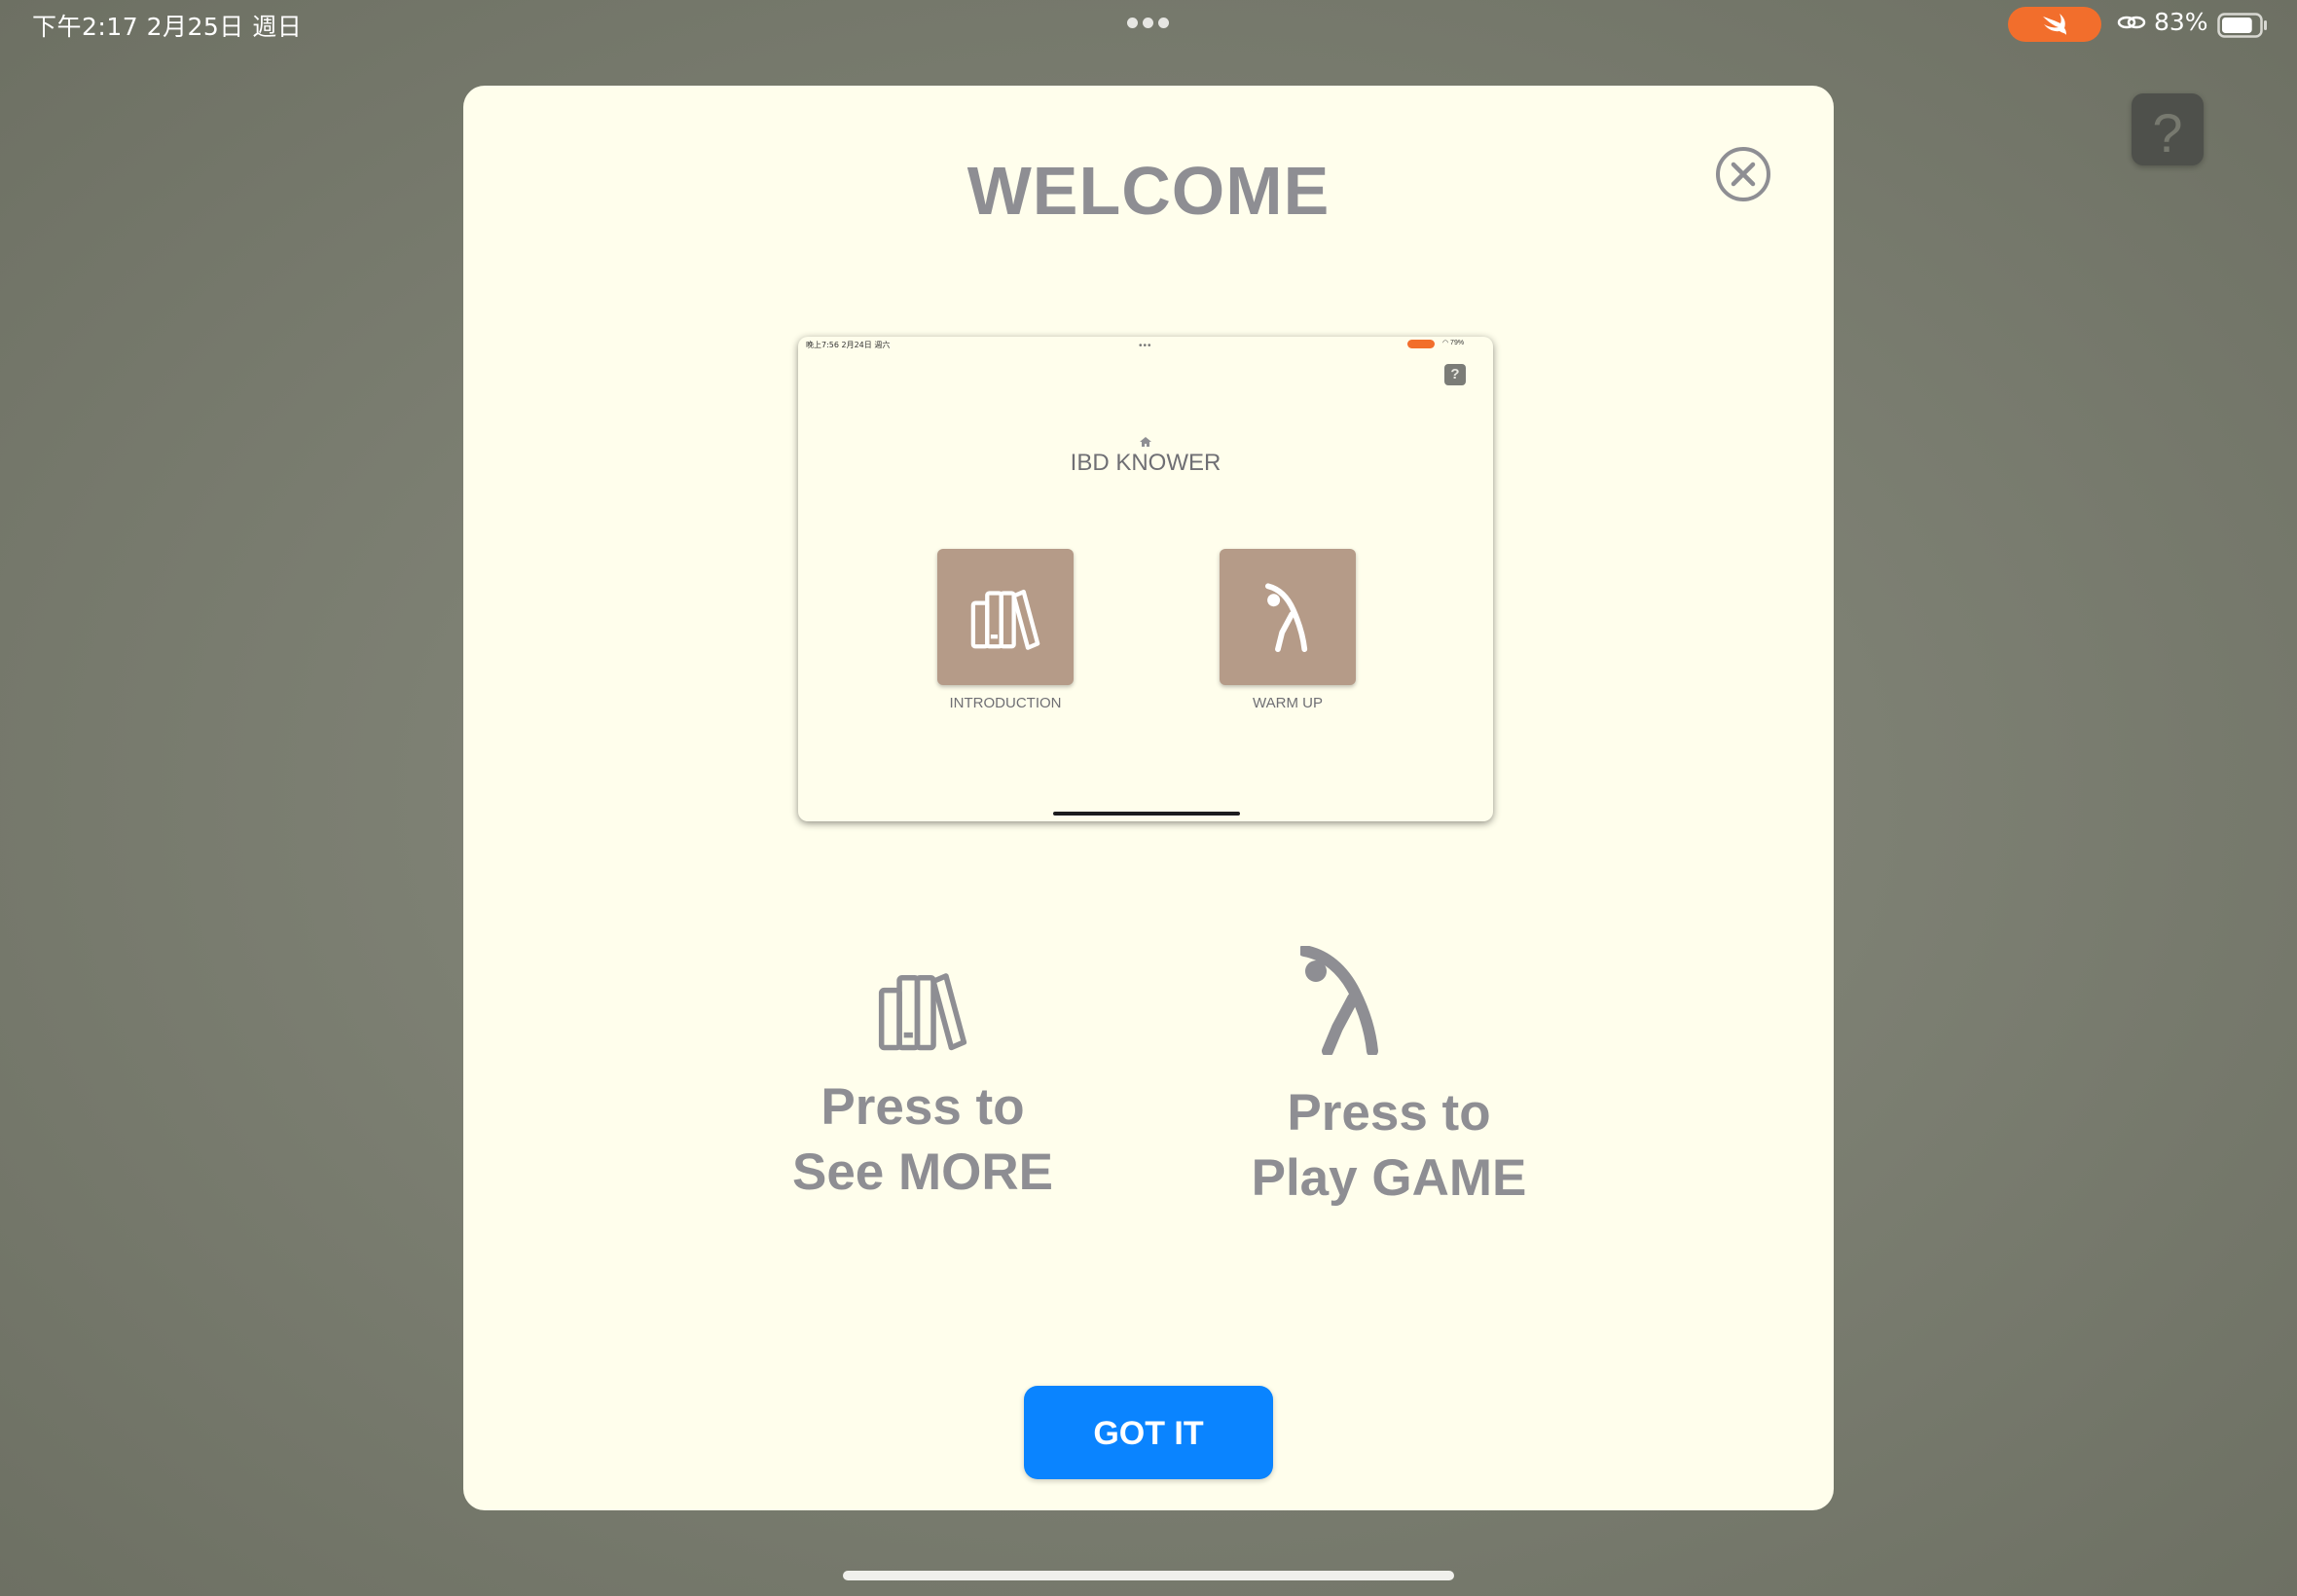 Image resolution: width=2297 pixels, height=1596 pixels. I want to click on swift-playgrounds-pill, so click(2054, 24).